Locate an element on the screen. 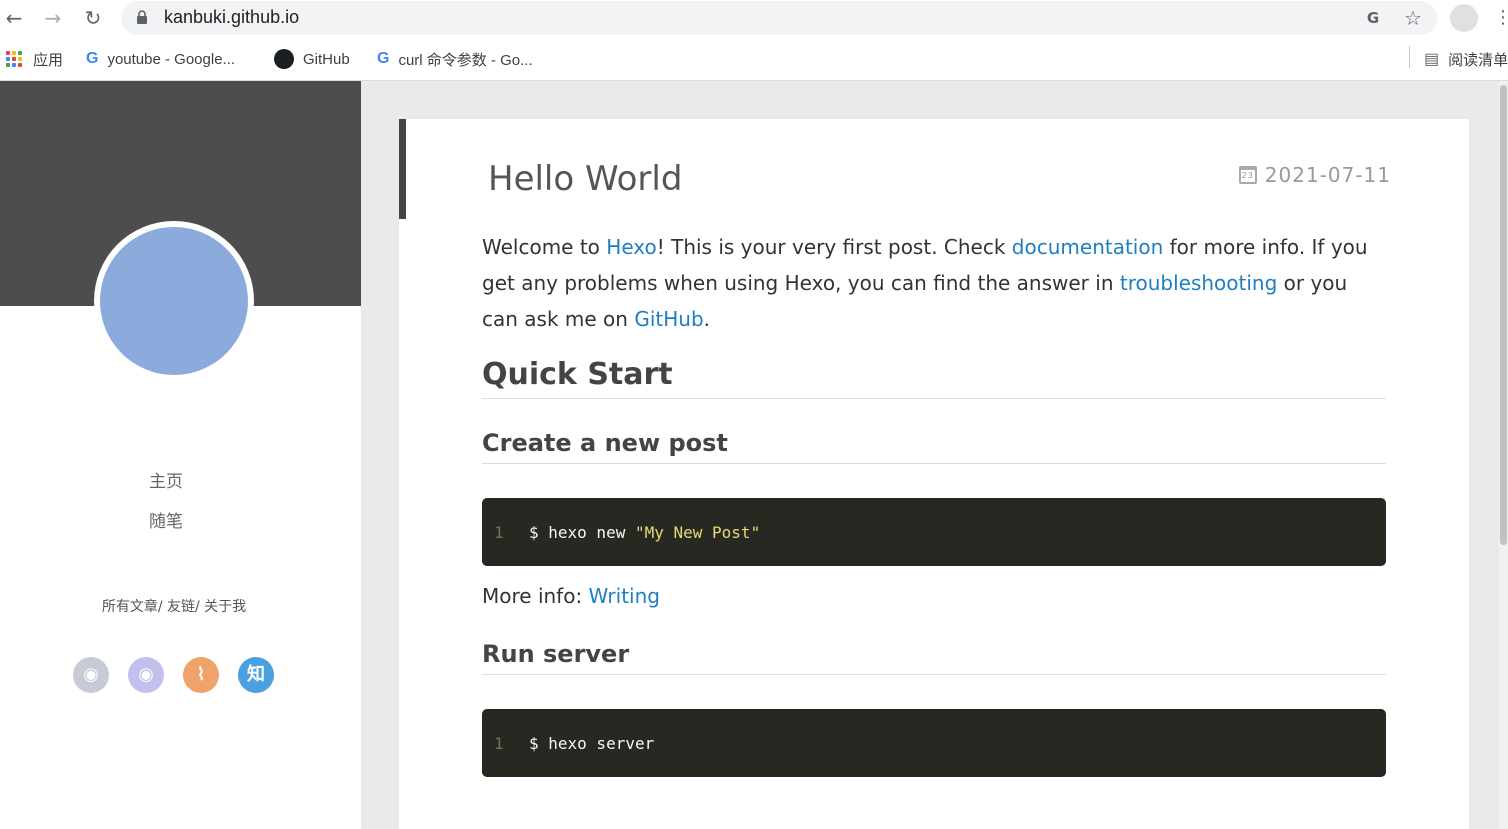  zhihu-icon: 知 is located at coordinates (256, 675).